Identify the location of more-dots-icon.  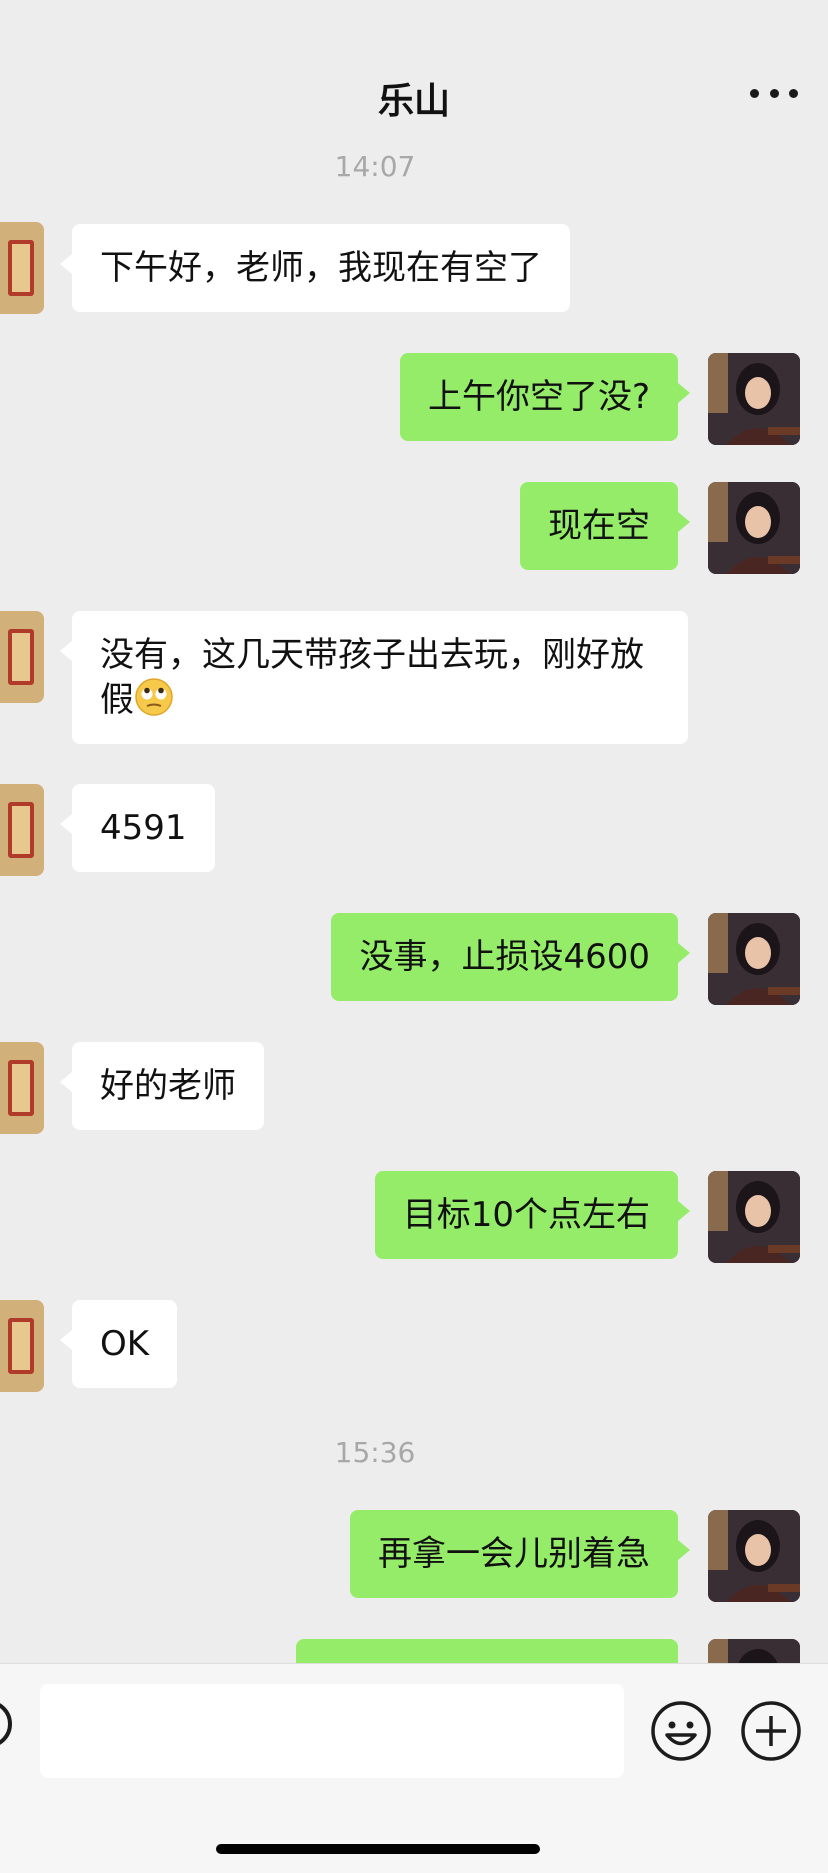
(774, 93).